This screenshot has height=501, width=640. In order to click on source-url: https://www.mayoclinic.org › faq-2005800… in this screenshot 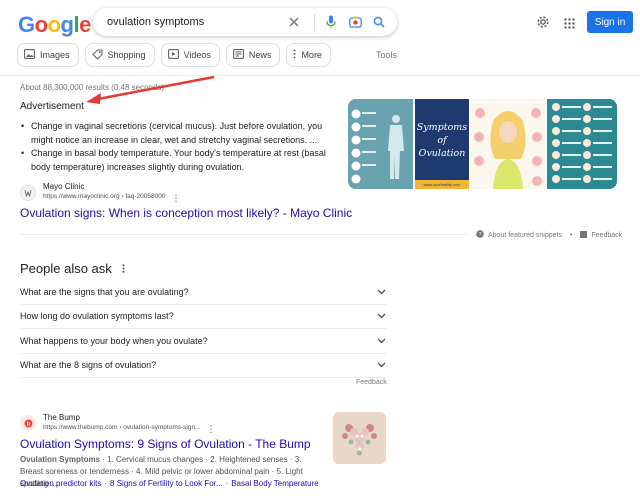, I will do `click(104, 196)`.